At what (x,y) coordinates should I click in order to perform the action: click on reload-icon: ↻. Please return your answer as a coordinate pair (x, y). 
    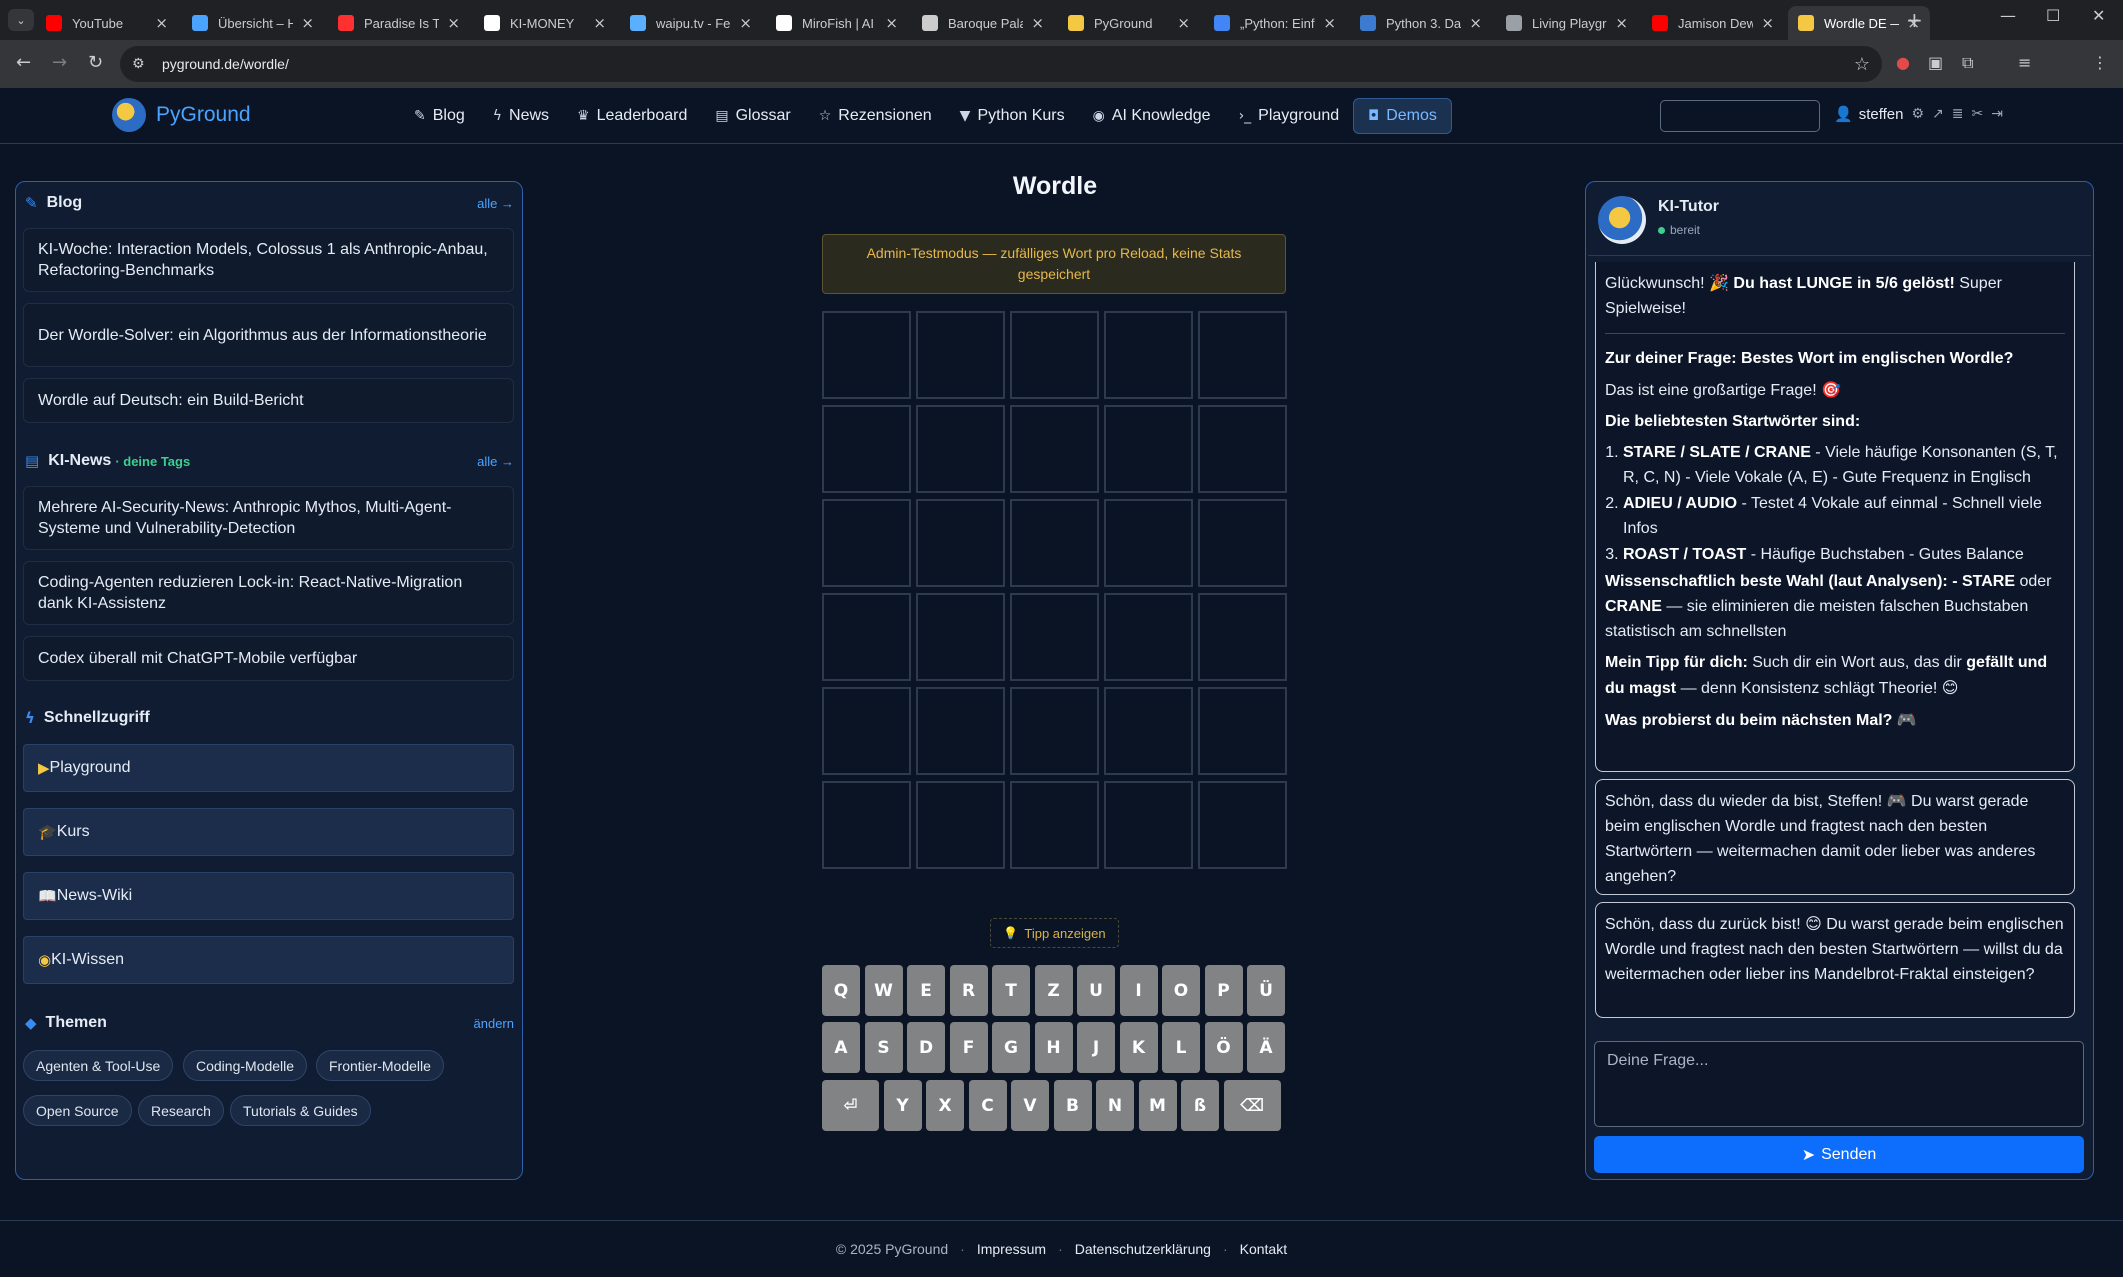
    Looking at the image, I should click on (95, 62).